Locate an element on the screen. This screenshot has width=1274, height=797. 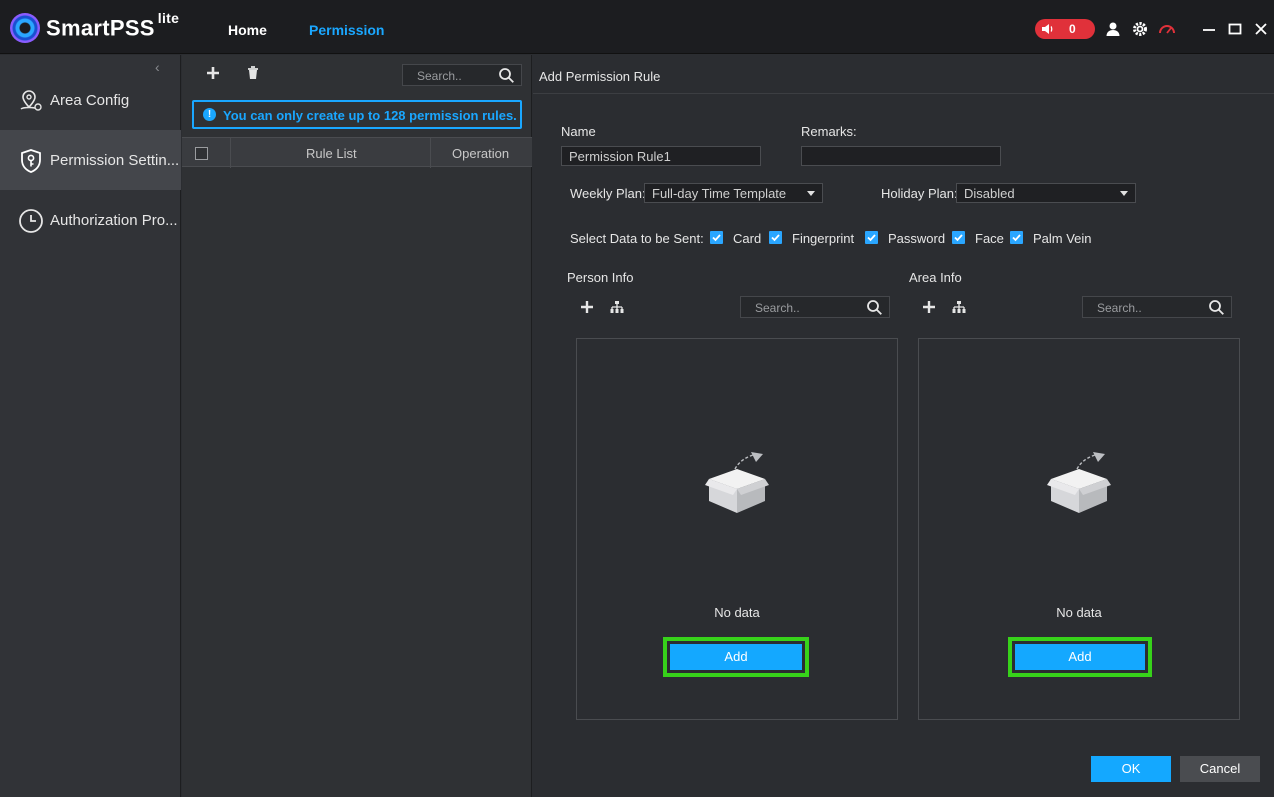
face-label: Face is located at coordinates (989, 238).